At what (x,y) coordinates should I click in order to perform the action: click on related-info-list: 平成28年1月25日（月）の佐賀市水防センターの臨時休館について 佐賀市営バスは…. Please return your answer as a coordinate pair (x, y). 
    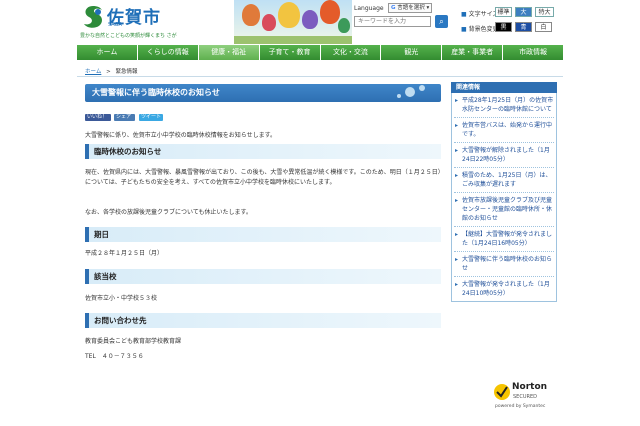
    Looking at the image, I should click on (504, 197).